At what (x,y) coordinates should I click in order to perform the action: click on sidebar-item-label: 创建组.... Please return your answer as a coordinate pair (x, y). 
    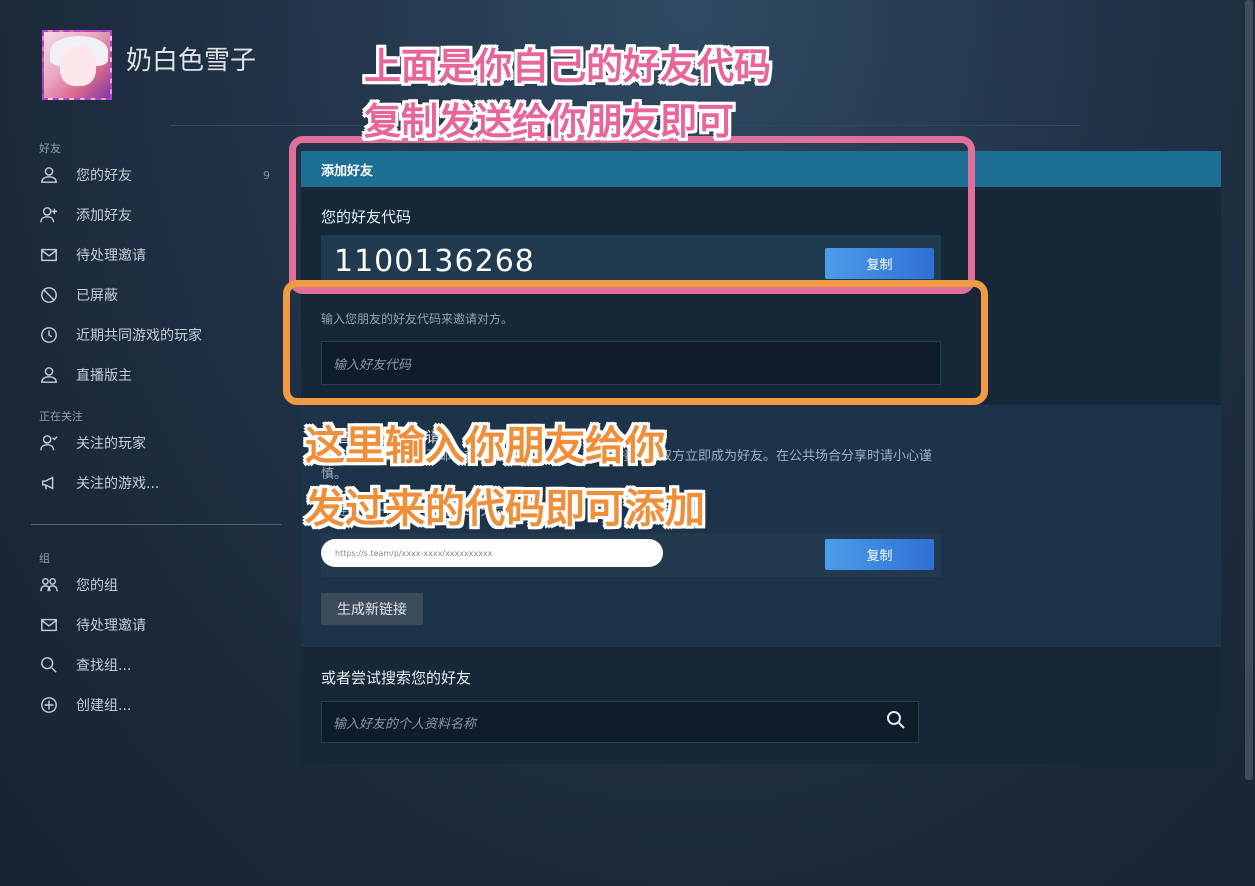
    Looking at the image, I should click on (104, 706).